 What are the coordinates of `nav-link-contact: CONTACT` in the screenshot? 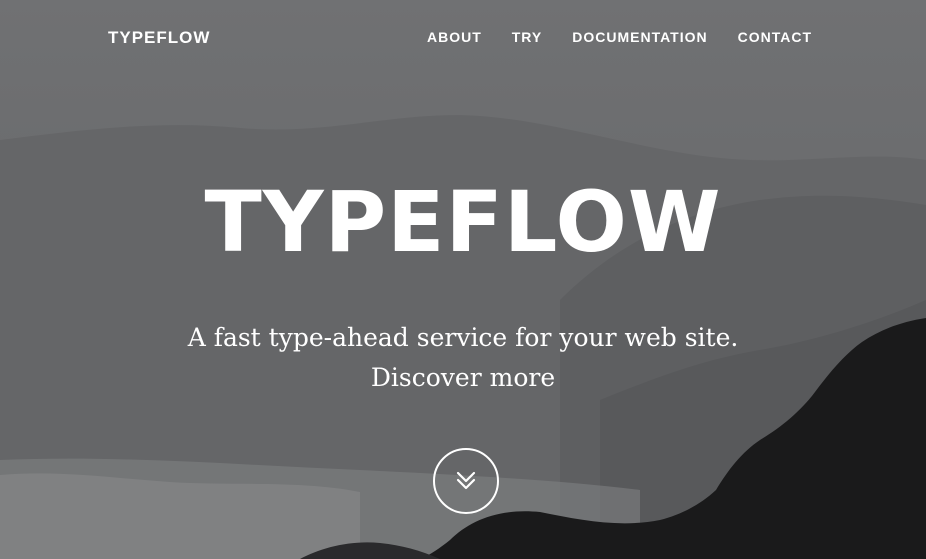 It's located at (775, 37).